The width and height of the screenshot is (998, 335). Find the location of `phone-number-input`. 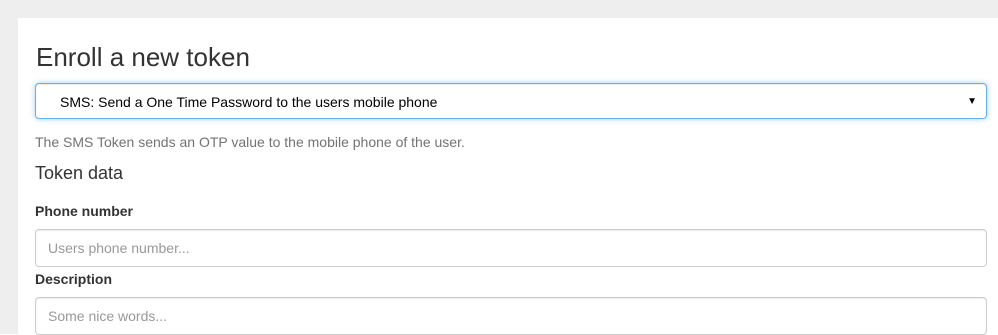

phone-number-input is located at coordinates (511, 248).